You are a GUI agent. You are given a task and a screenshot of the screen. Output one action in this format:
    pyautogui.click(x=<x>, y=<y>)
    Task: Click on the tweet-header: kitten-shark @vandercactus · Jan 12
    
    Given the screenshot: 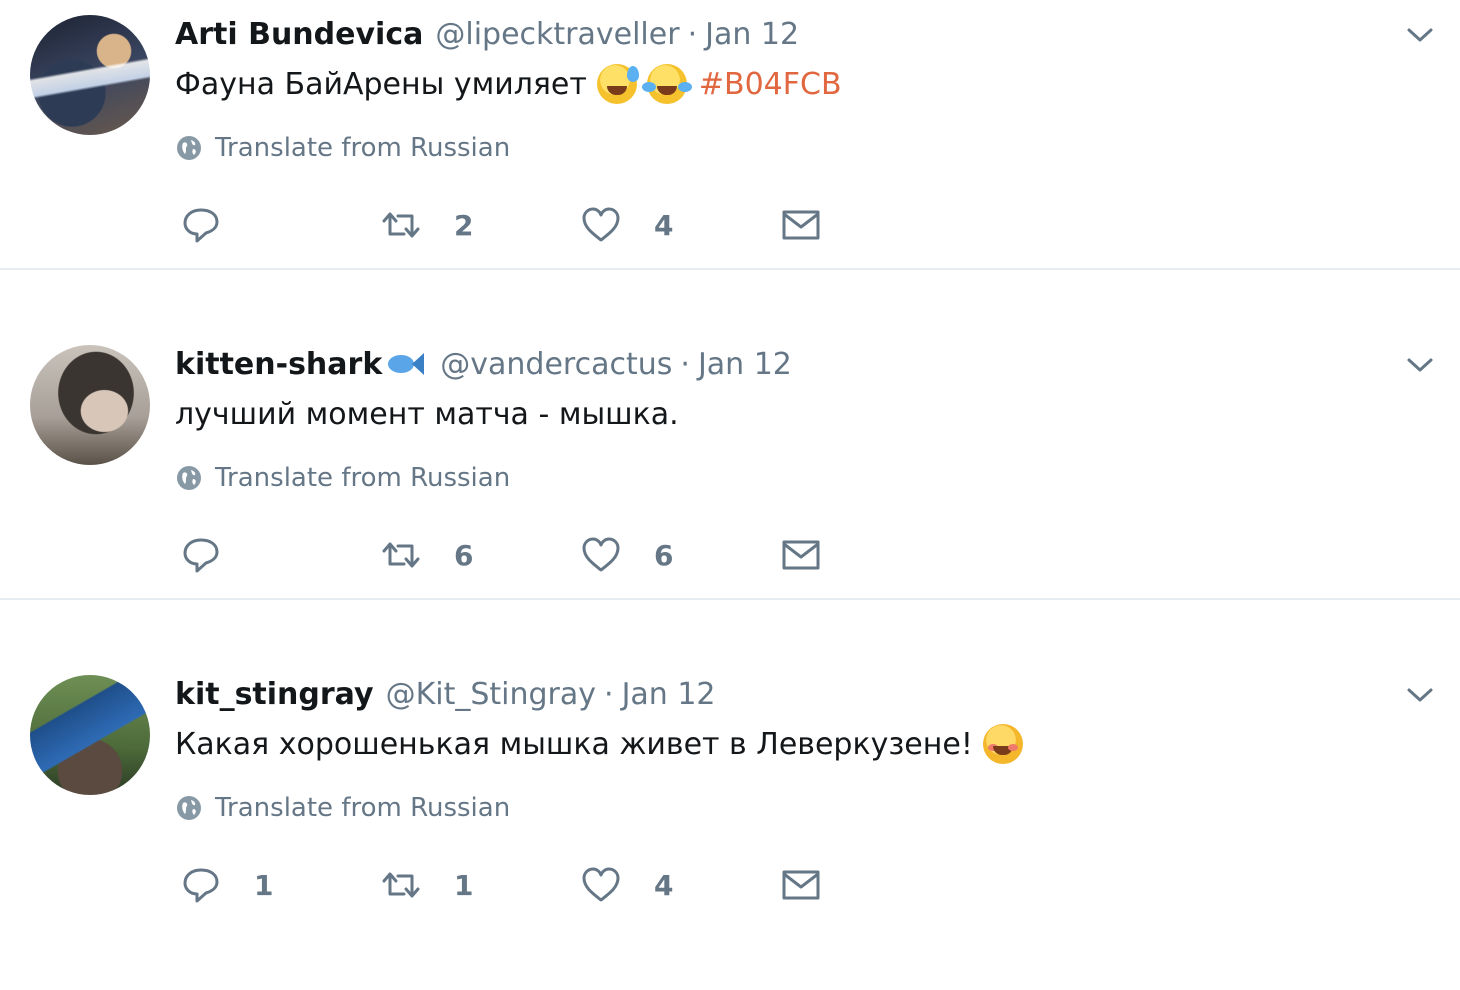 What is the action you would take?
    pyautogui.click(x=483, y=364)
    